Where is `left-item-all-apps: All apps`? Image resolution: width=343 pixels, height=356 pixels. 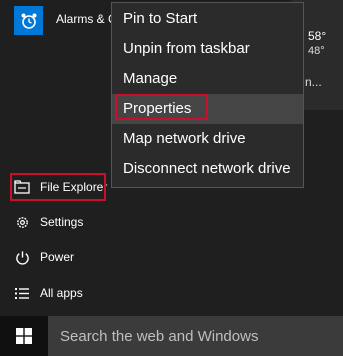
left-item-all-apps: All apps is located at coordinates (60, 293).